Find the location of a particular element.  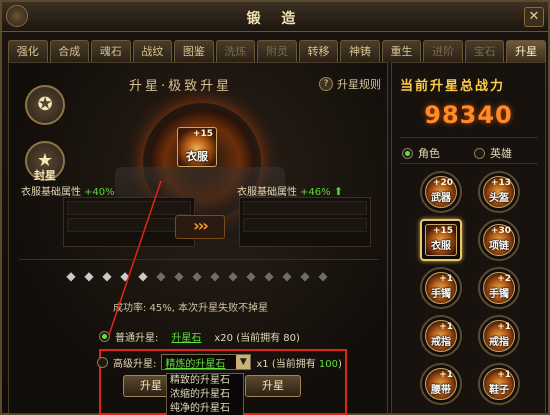

pointer-line-segment is located at coordinates (135, 258).